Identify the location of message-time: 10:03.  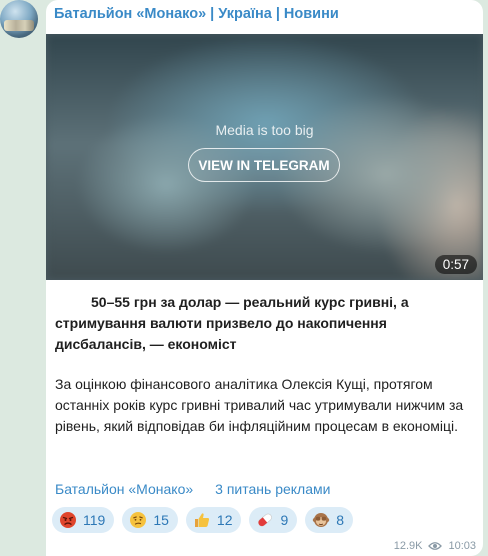
(462, 546).